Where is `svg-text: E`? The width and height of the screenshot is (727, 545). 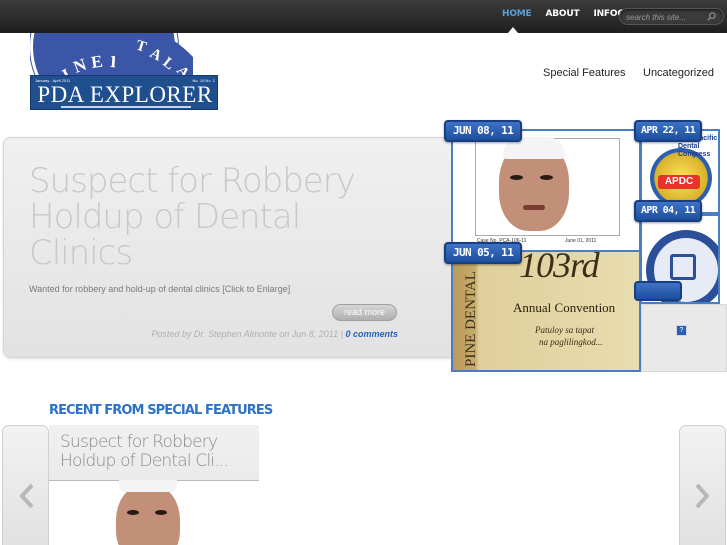 svg-text: E is located at coordinates (97, 62).